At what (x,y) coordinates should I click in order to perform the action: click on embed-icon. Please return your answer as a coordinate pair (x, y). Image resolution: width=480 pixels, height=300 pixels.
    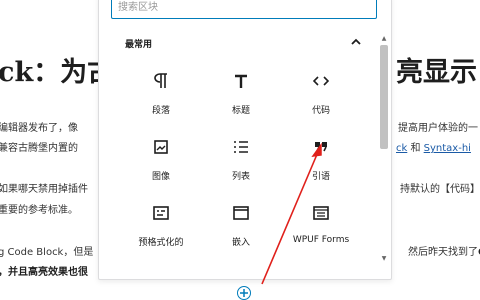
    Looking at the image, I should click on (241, 213).